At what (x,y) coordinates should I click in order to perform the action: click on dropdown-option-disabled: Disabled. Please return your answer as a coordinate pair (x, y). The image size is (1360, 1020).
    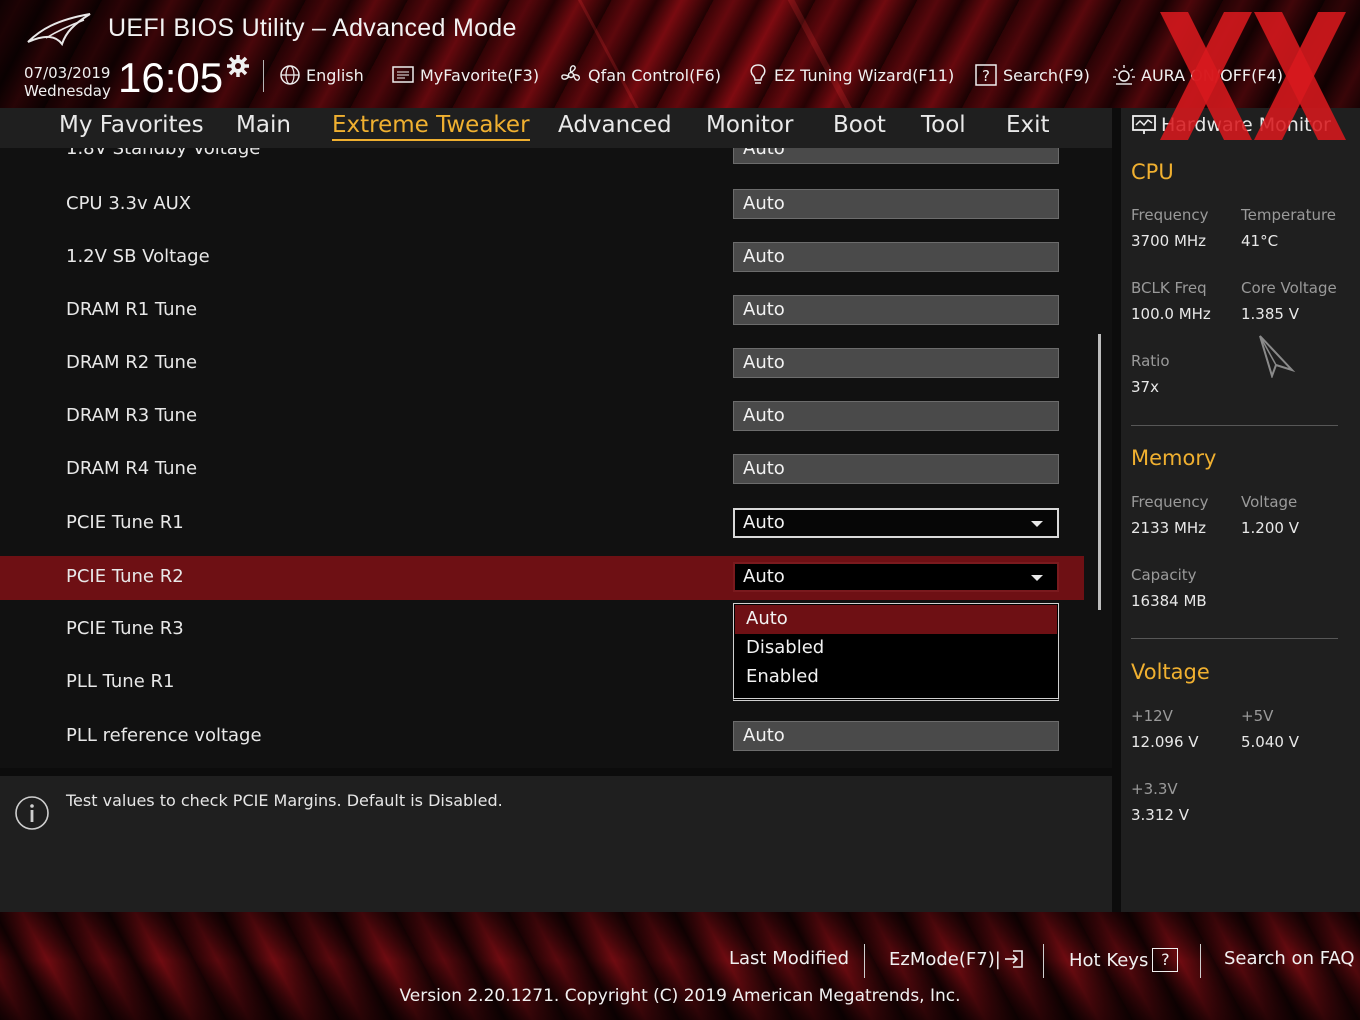
    Looking at the image, I should click on (896, 648).